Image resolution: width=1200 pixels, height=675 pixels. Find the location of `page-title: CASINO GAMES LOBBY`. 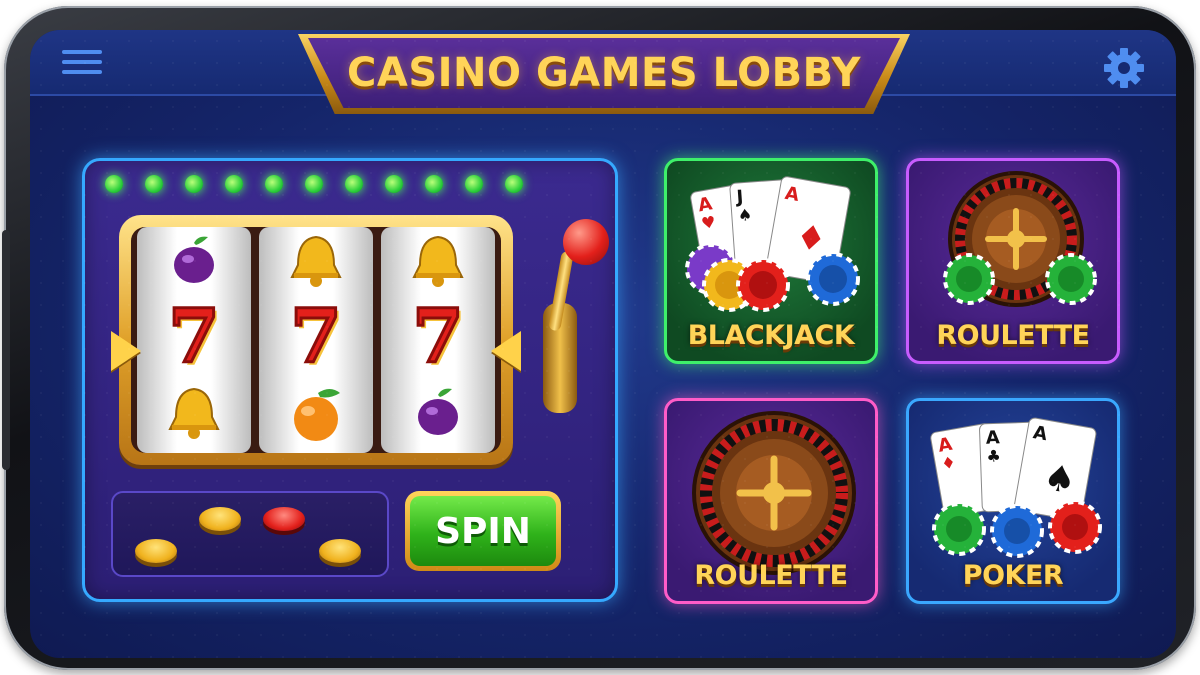

page-title: CASINO GAMES LOBBY is located at coordinates (604, 73).